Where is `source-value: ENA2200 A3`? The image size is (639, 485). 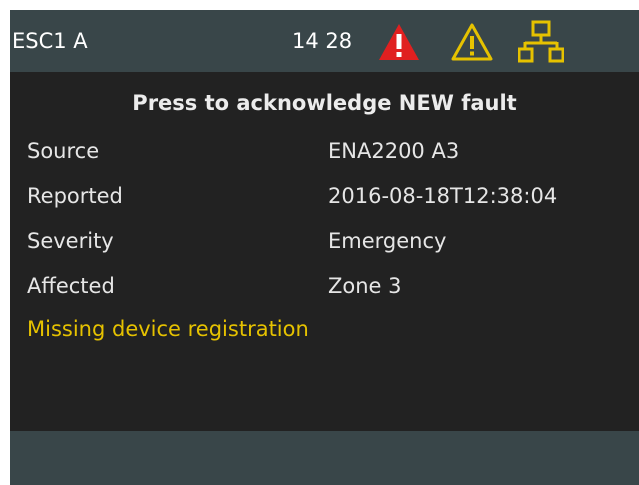 source-value: ENA2200 A3 is located at coordinates (394, 151).